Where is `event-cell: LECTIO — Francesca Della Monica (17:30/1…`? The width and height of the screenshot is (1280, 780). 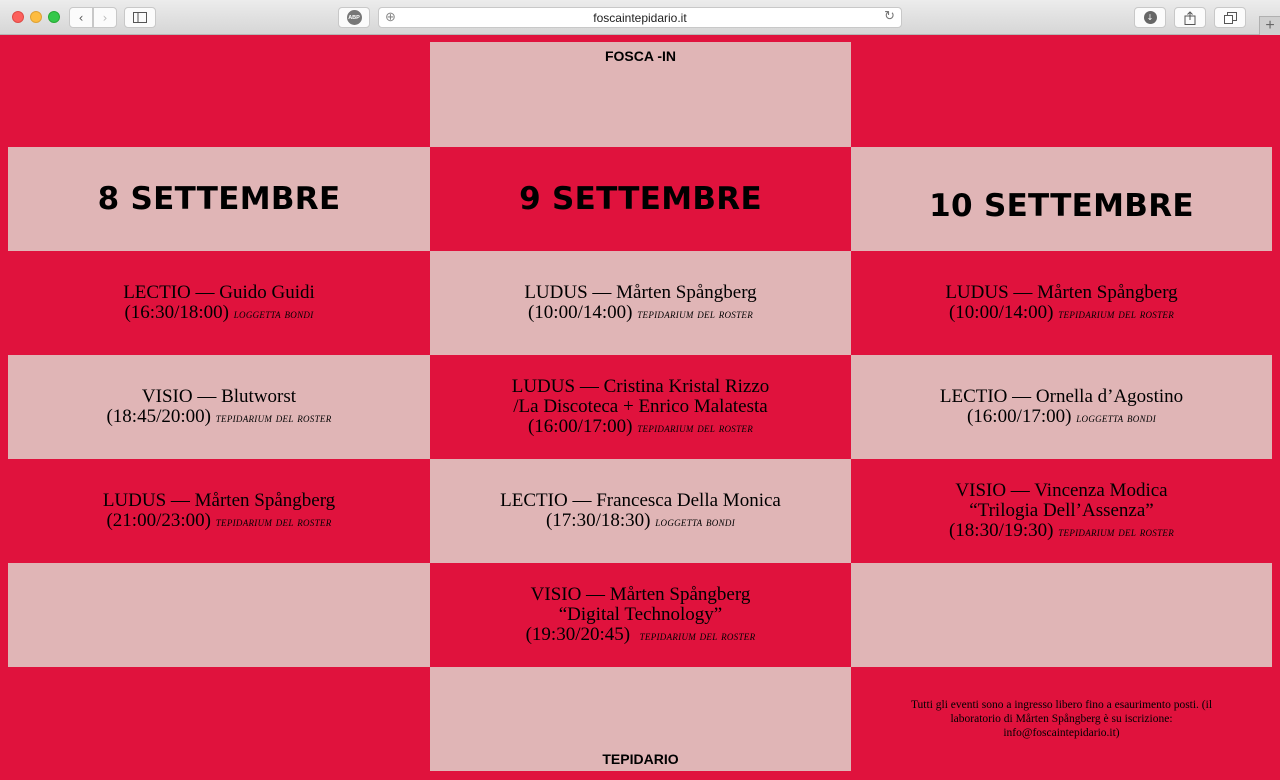
event-cell: LECTIO — Francesca Della Monica (17:30/1… is located at coordinates (640, 511).